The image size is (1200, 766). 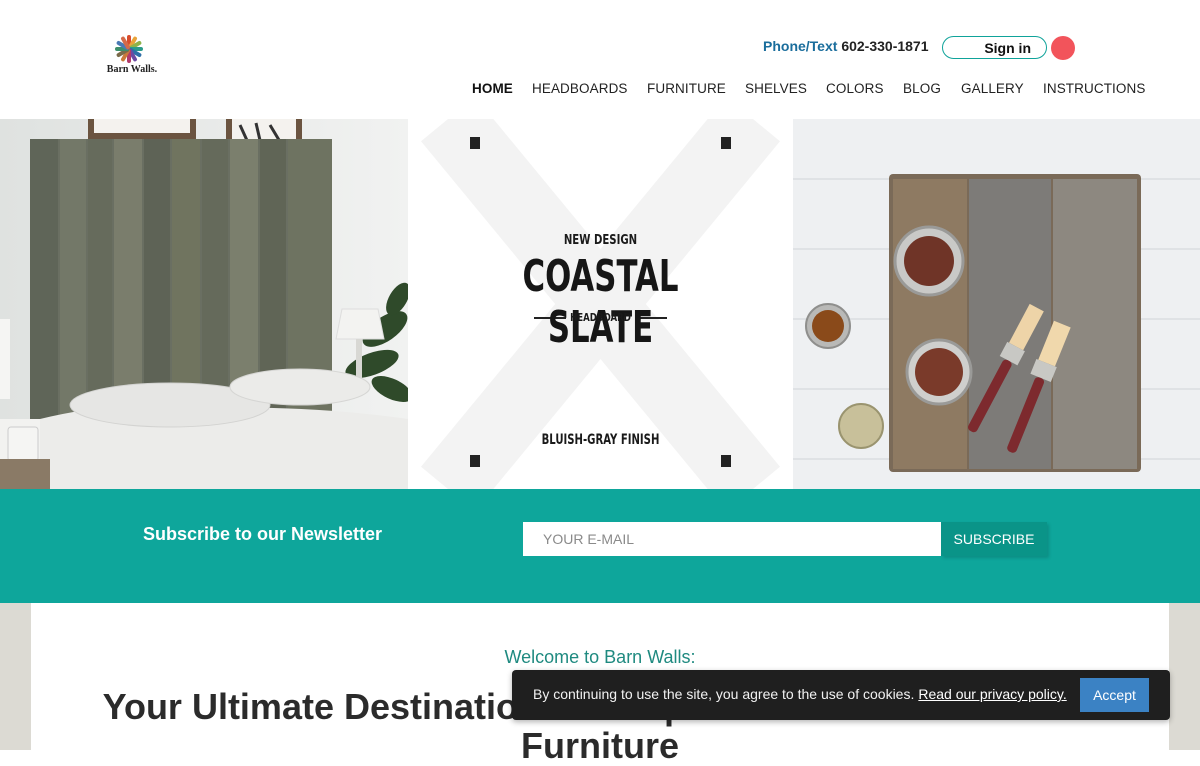 What do you see at coordinates (686, 88) in the screenshot?
I see `nav-item-furniture: FURNITURE` at bounding box center [686, 88].